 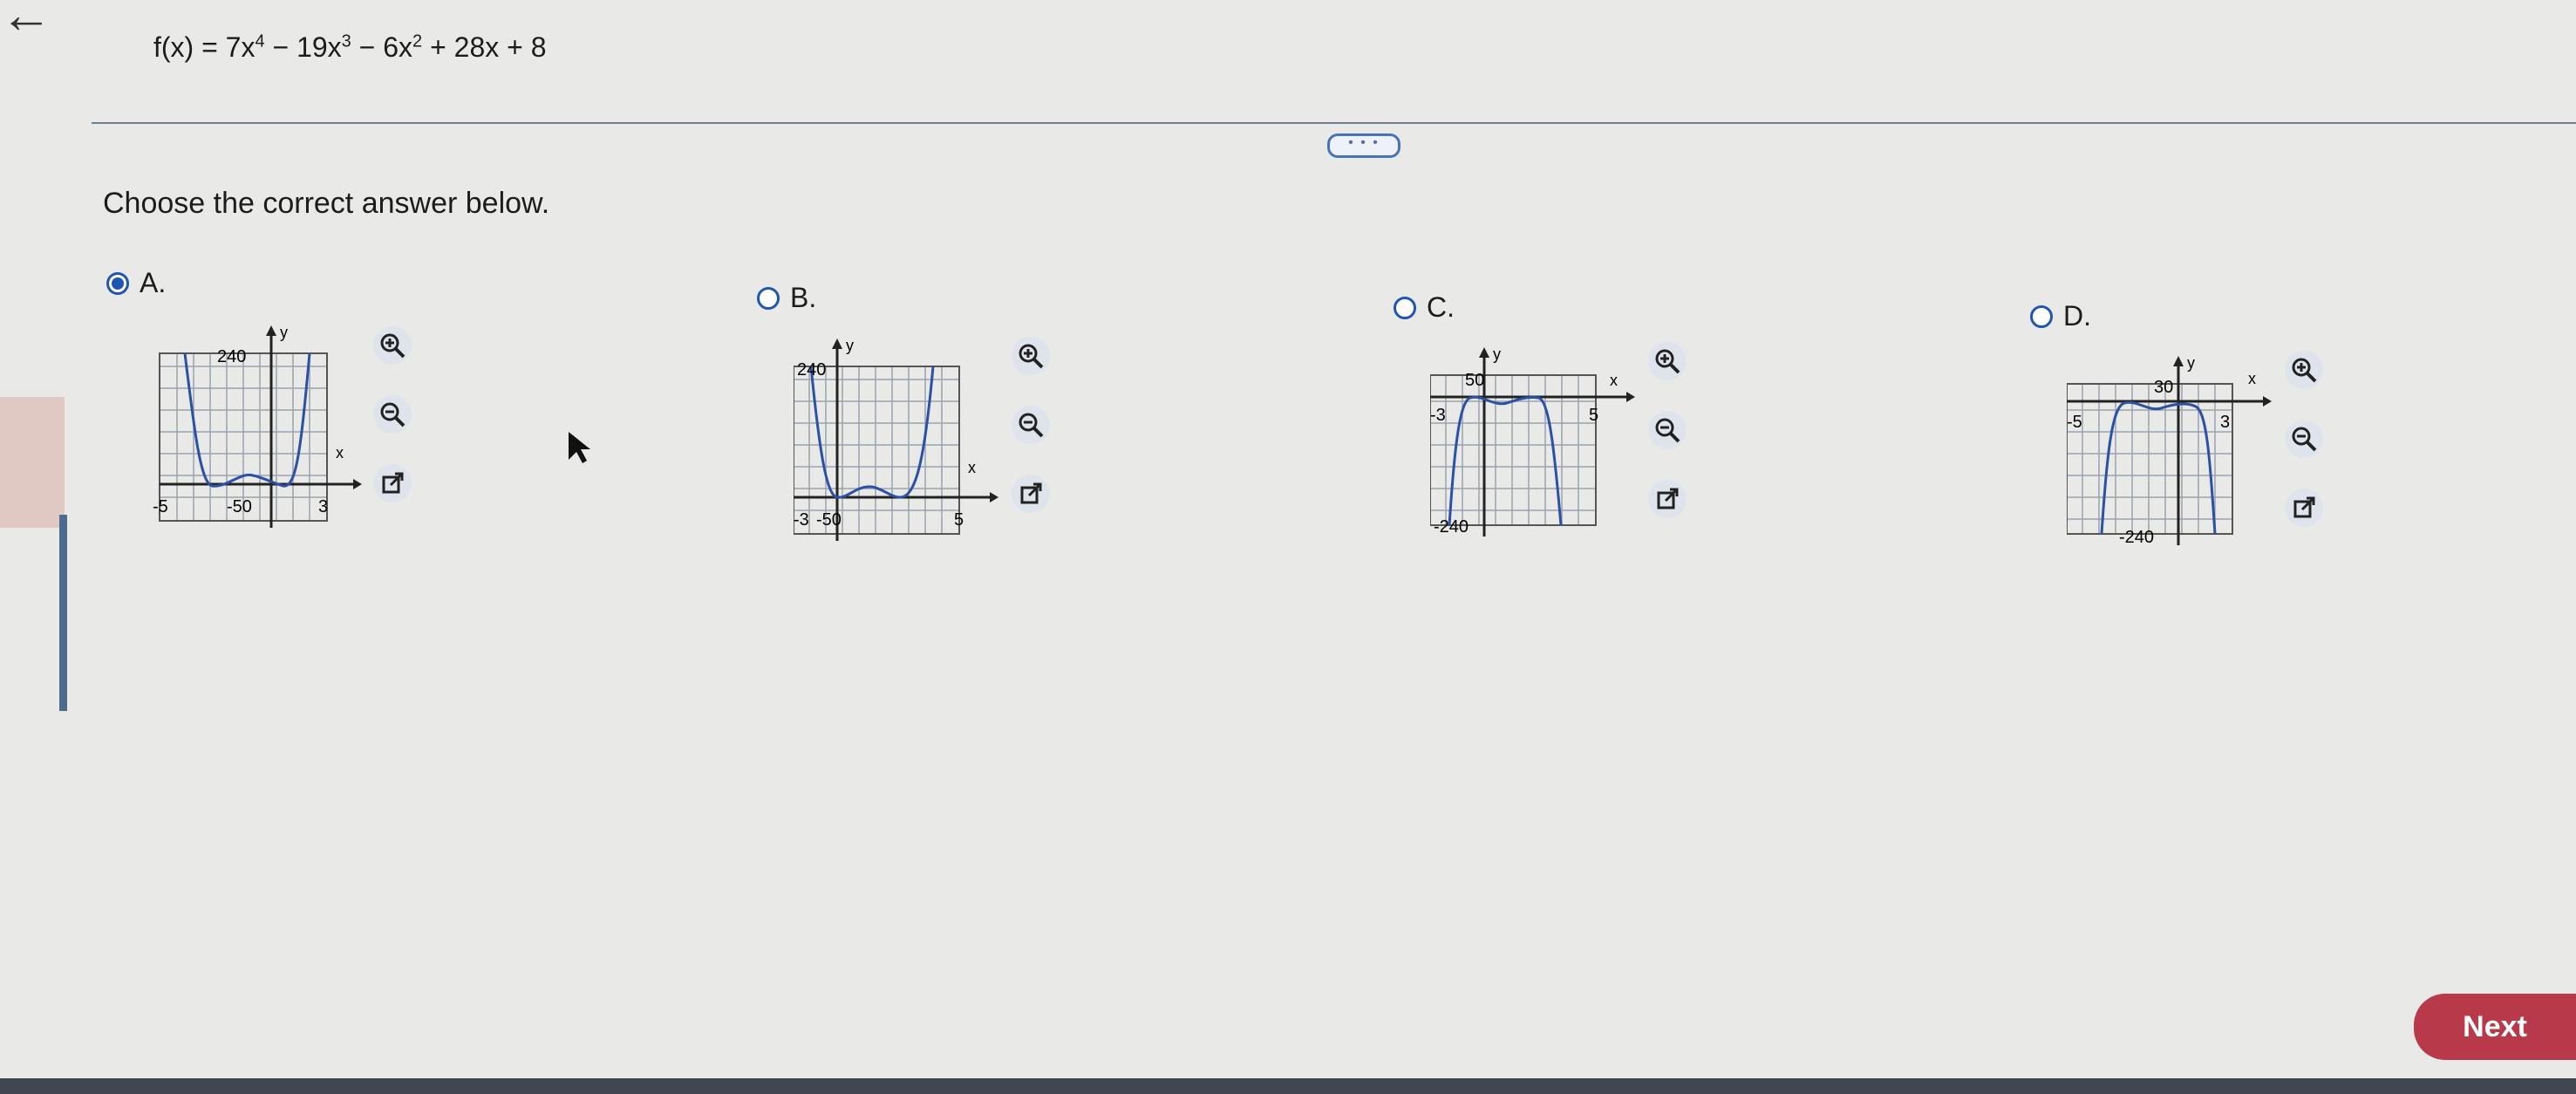 What do you see at coordinates (1405, 307) in the screenshot?
I see `radio-button-c` at bounding box center [1405, 307].